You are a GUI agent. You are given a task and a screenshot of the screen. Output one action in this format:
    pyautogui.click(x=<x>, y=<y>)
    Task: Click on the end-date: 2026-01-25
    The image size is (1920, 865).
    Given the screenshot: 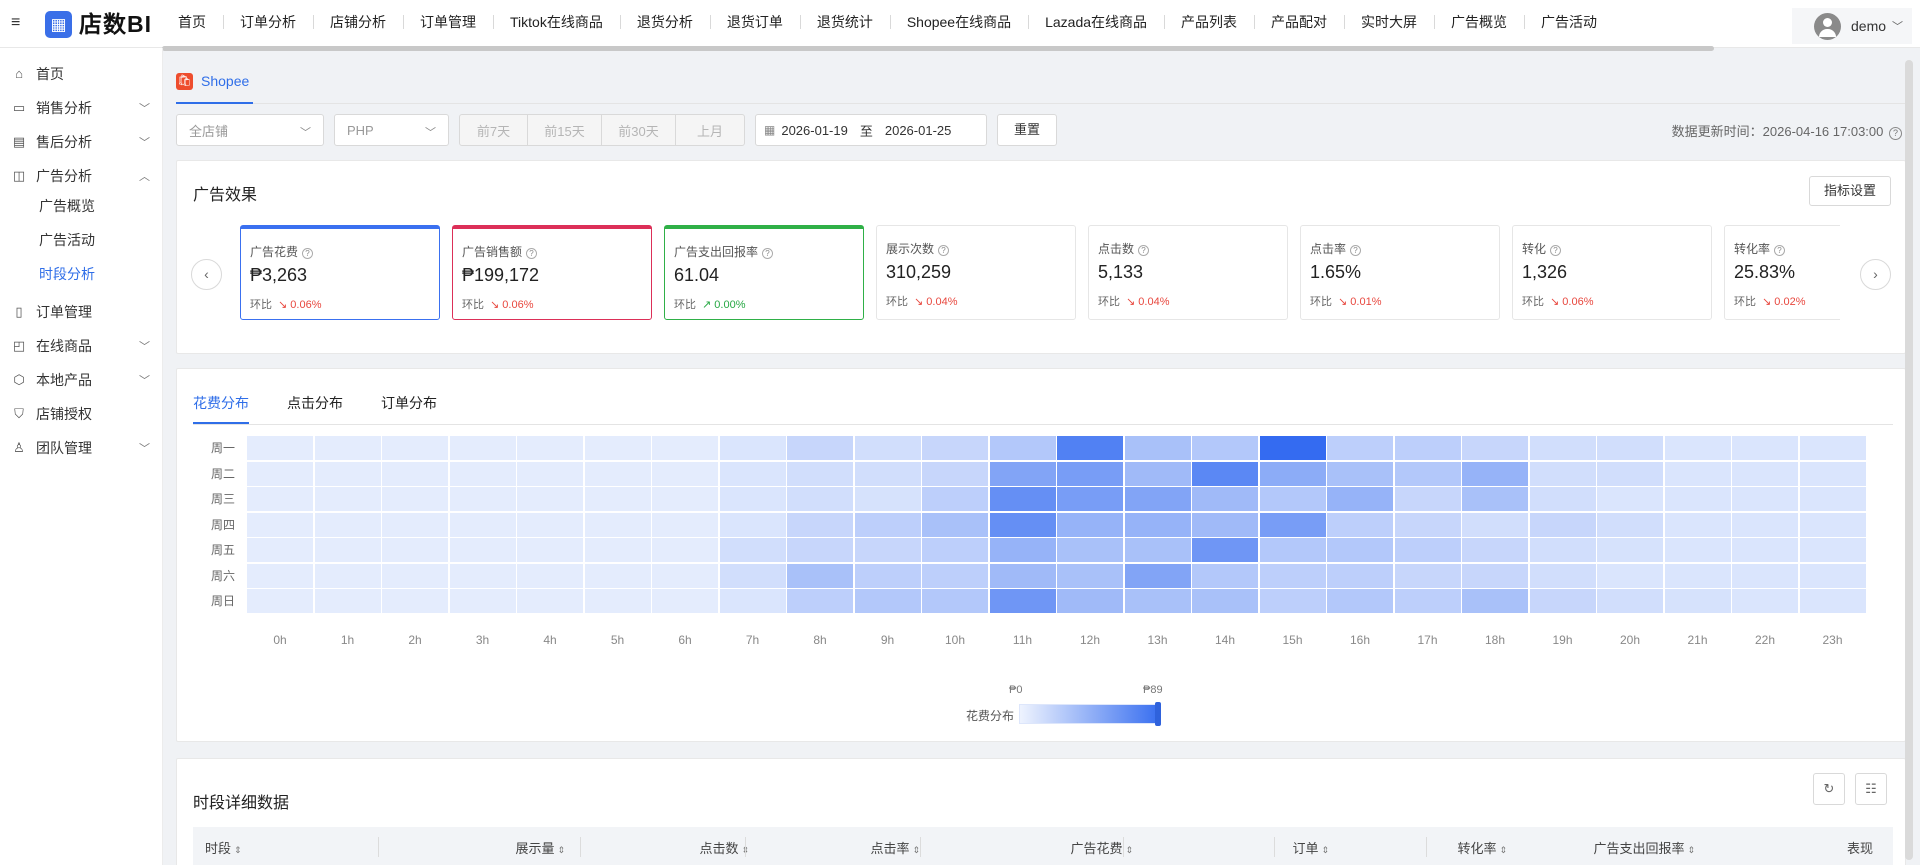 What is the action you would take?
    pyautogui.click(x=918, y=130)
    